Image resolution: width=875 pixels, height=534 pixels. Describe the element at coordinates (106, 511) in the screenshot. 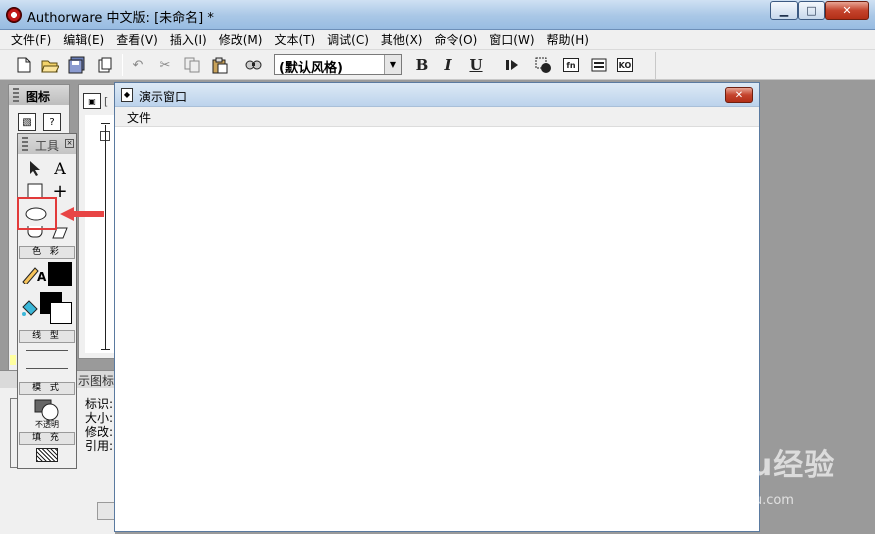

I see `properties-button` at that location.